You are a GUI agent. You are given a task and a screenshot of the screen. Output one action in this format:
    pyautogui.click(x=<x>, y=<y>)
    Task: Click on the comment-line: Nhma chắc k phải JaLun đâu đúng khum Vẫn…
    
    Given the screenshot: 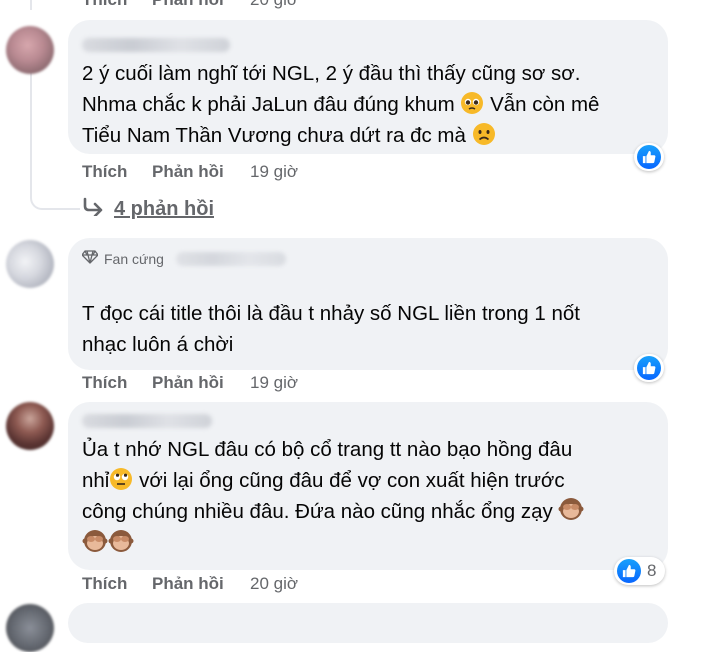 What is the action you would take?
    pyautogui.click(x=340, y=106)
    